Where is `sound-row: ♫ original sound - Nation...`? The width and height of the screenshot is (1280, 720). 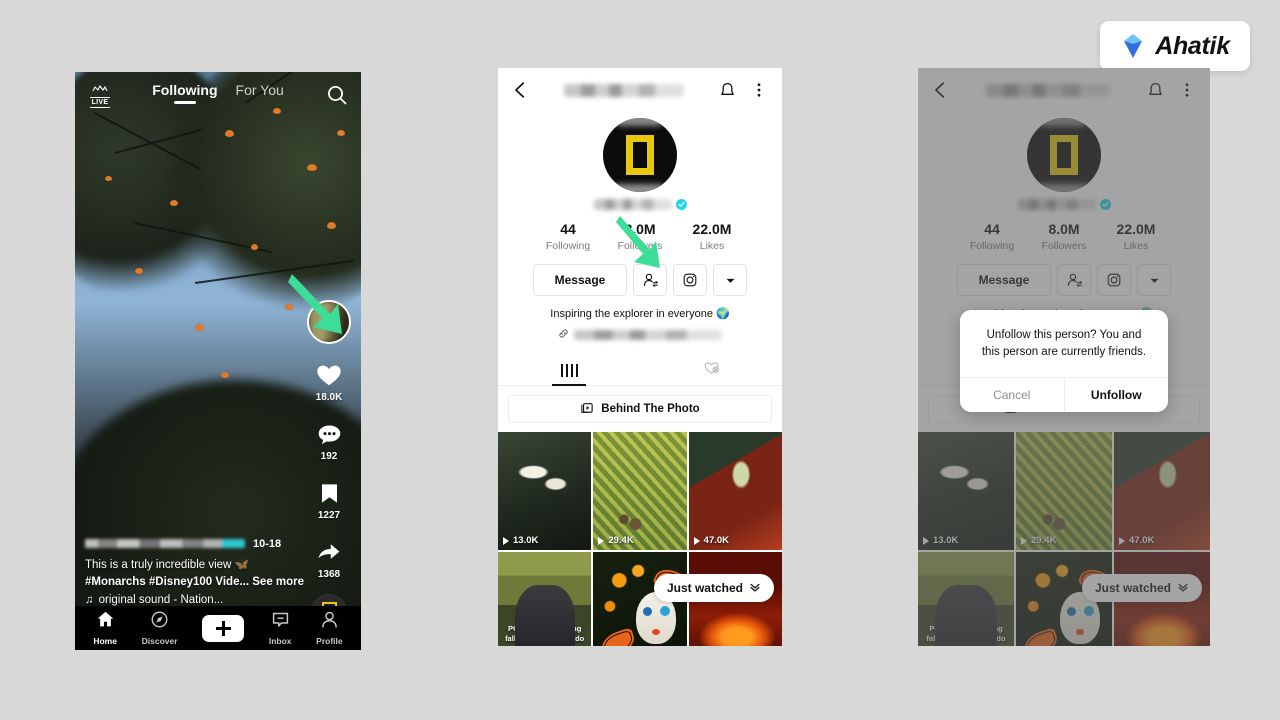
sound-row: ♫ original sound - Nation... is located at coordinates (218, 600).